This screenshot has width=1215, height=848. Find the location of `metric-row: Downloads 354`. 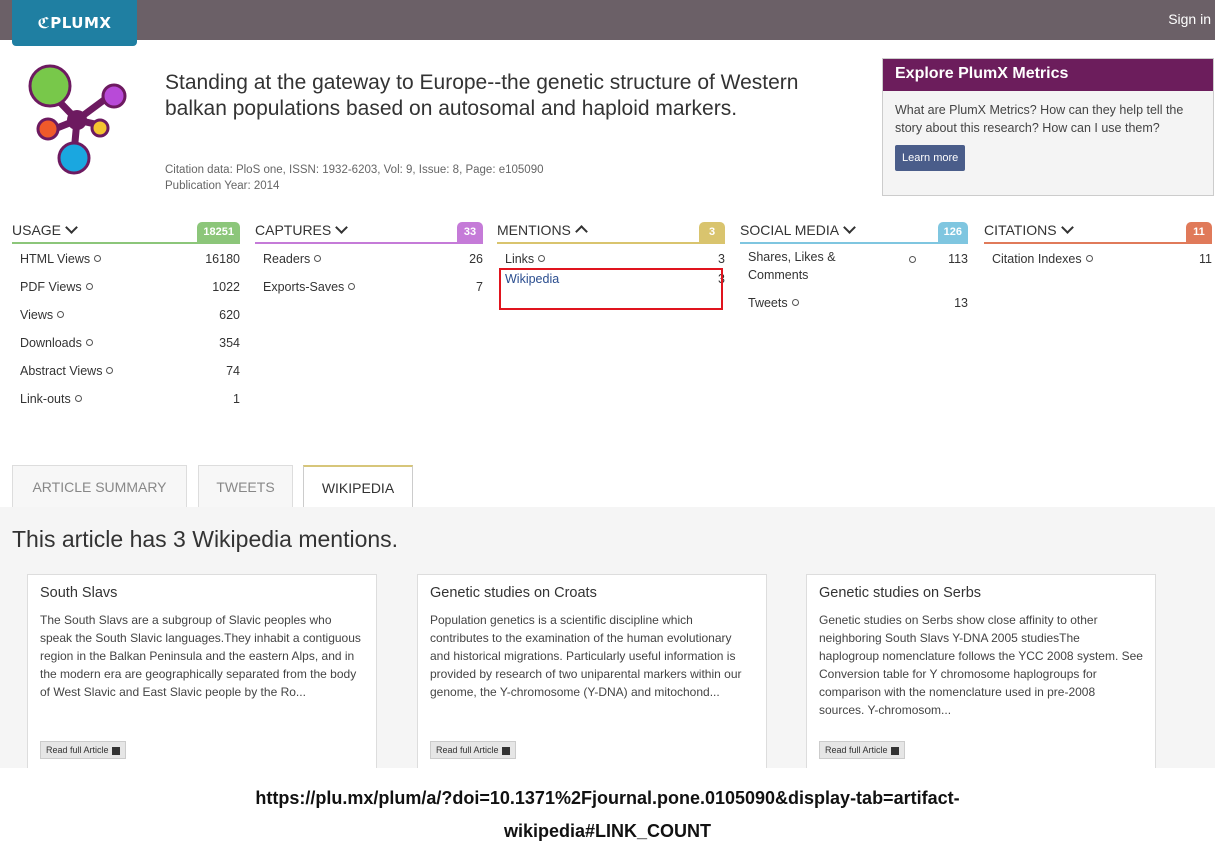

metric-row: Downloads 354 is located at coordinates (126, 342).